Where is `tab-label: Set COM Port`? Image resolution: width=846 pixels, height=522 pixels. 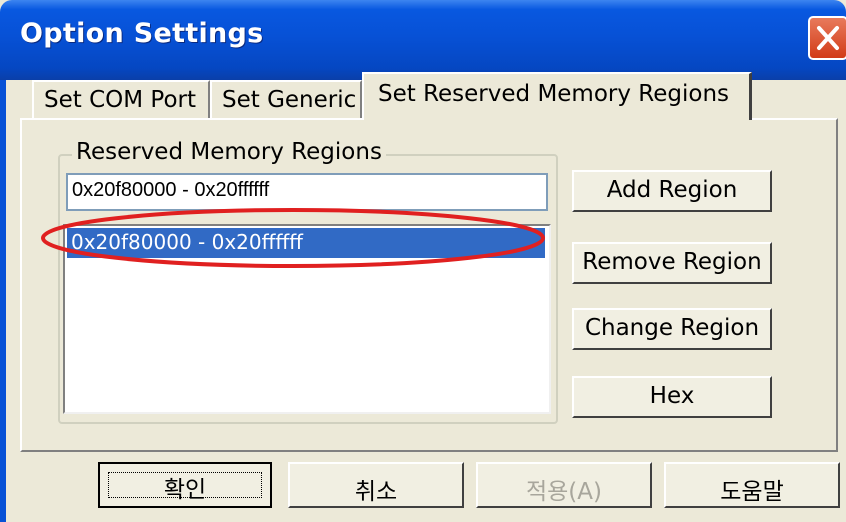 tab-label: Set COM Port is located at coordinates (120, 100).